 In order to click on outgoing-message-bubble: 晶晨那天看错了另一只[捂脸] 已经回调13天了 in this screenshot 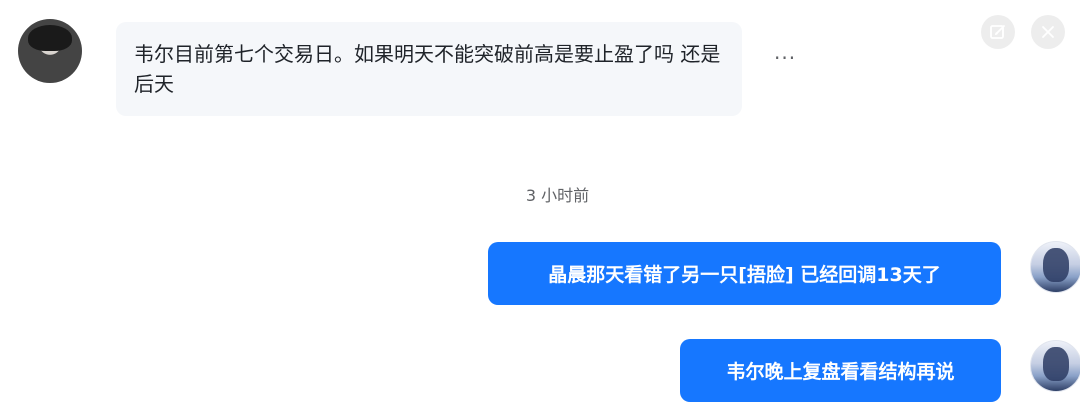, I will do `click(744, 273)`.